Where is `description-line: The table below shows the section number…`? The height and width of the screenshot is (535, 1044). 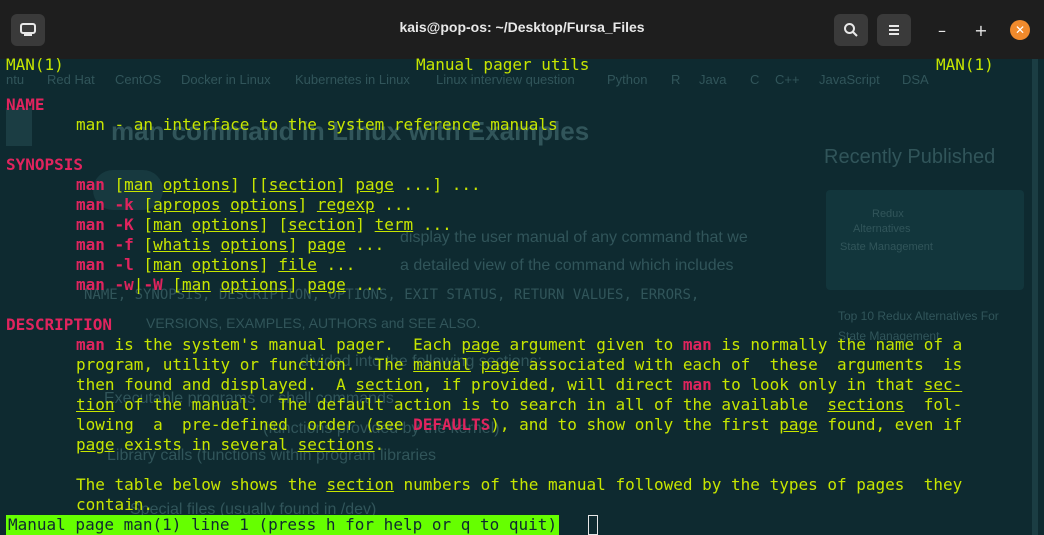
description-line: The table below shows the section number… is located at coordinates (519, 484).